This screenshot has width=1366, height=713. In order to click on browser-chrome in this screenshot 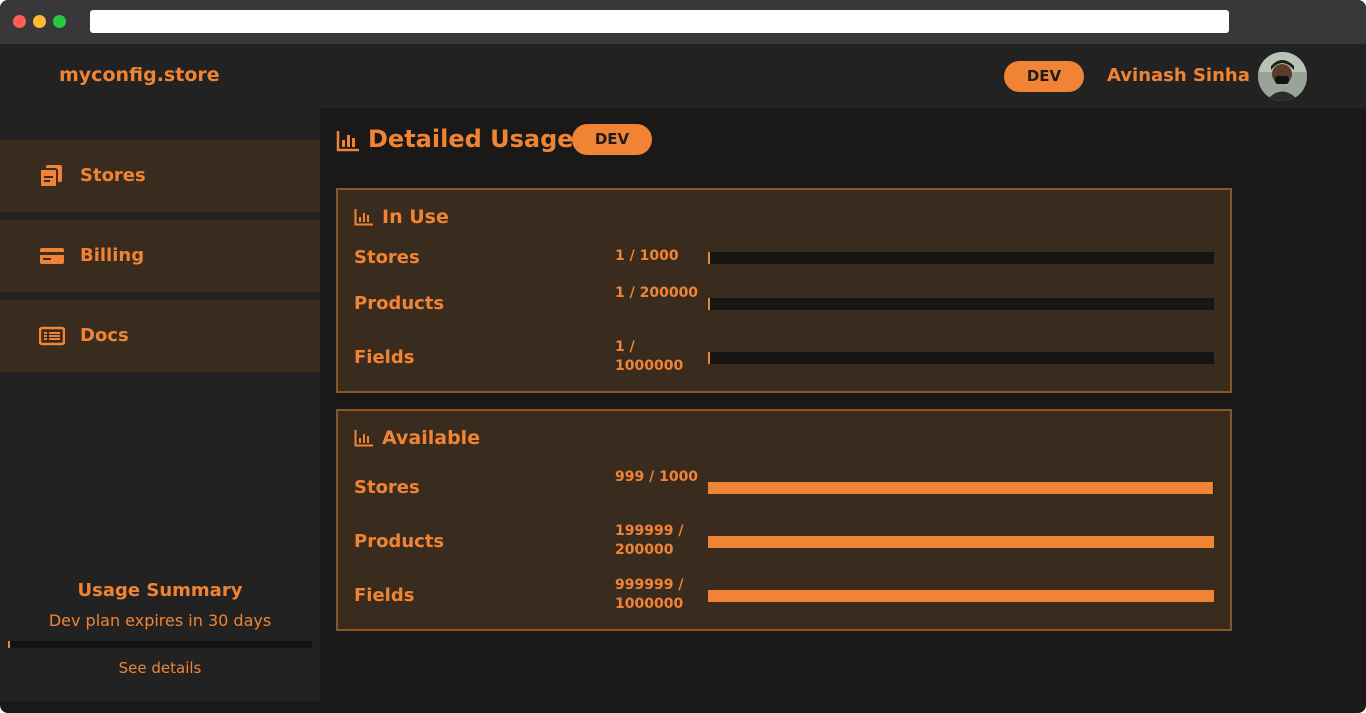, I will do `click(683, 22)`.